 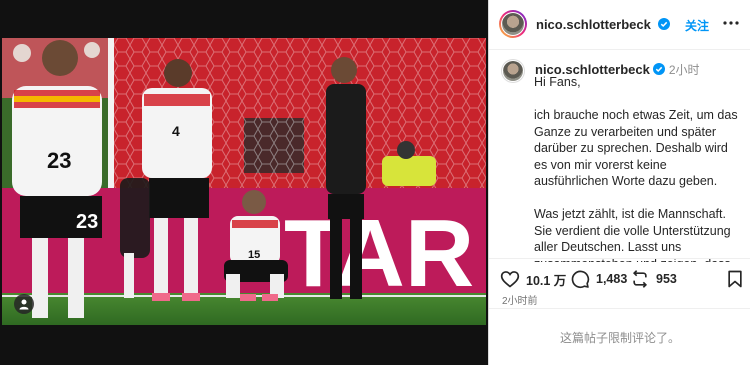 What do you see at coordinates (254, 255) in the screenshot?
I see `jersey-number: 15` at bounding box center [254, 255].